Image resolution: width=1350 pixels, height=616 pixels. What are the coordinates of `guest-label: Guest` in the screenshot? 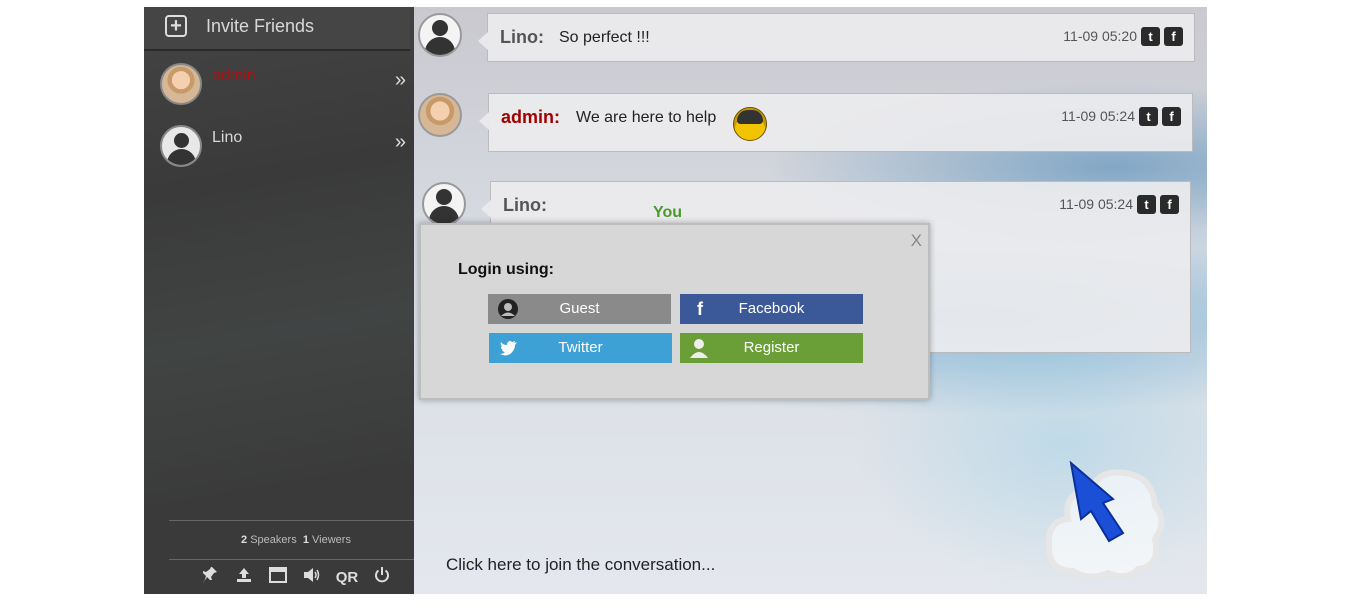 It's located at (579, 308).